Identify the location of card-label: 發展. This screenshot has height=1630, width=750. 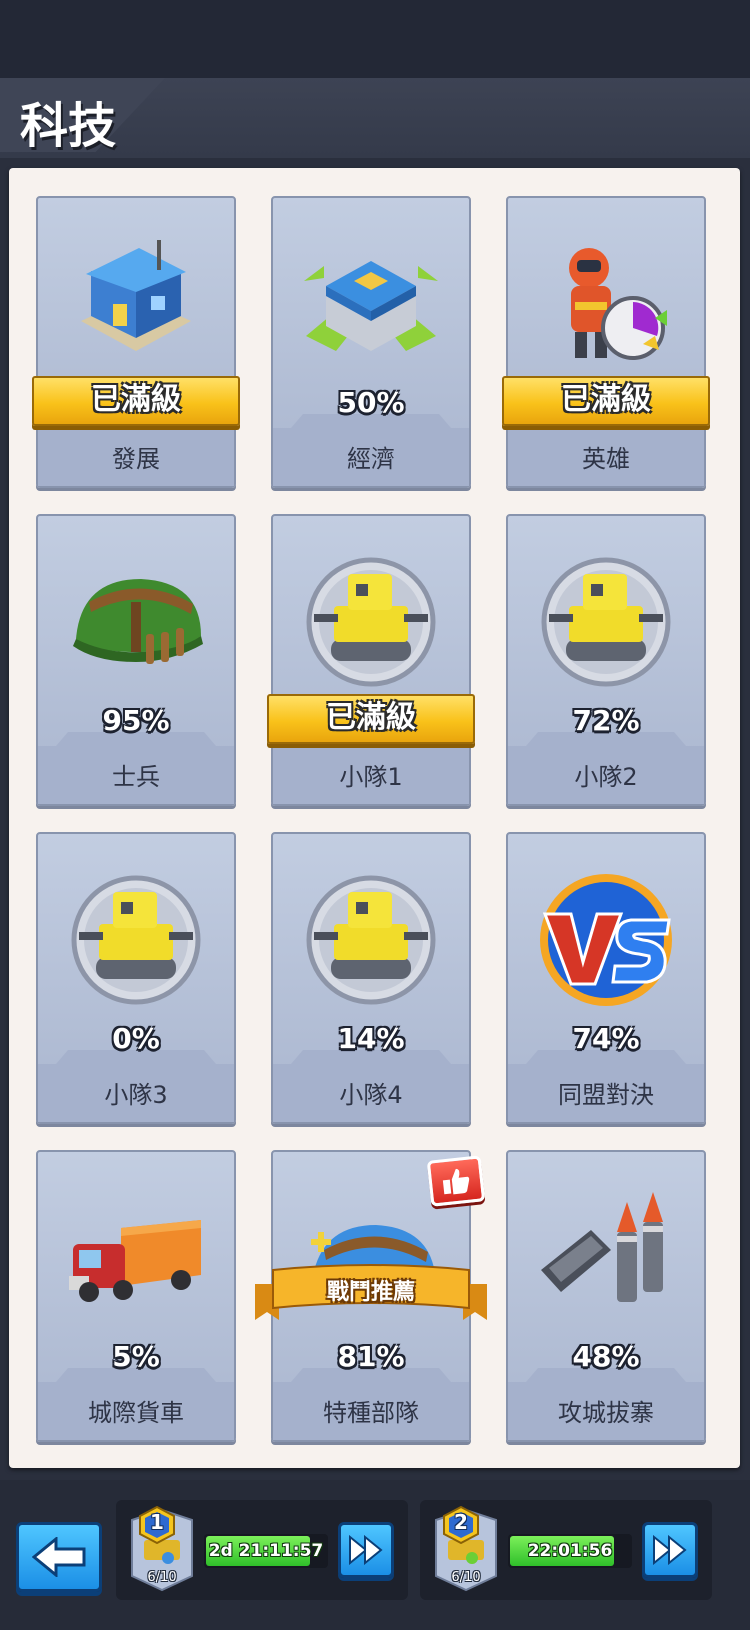
(136, 459).